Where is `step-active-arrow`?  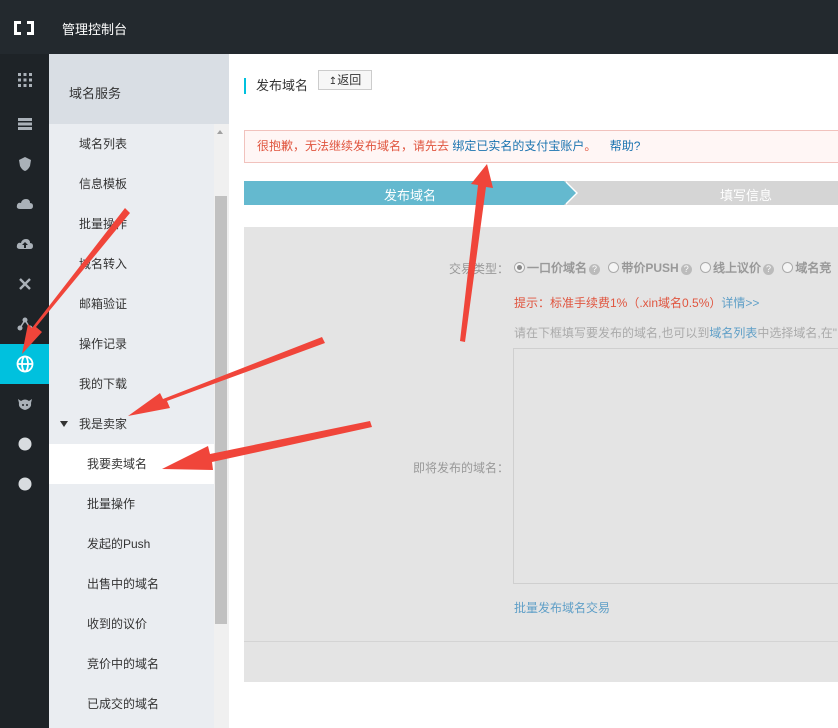 step-active-arrow is located at coordinates (570, 193).